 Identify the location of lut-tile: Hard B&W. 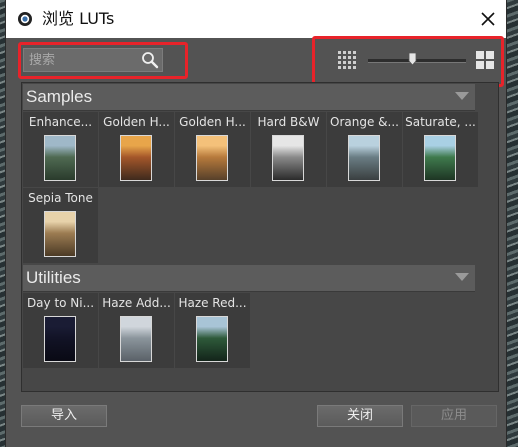
(288, 149).